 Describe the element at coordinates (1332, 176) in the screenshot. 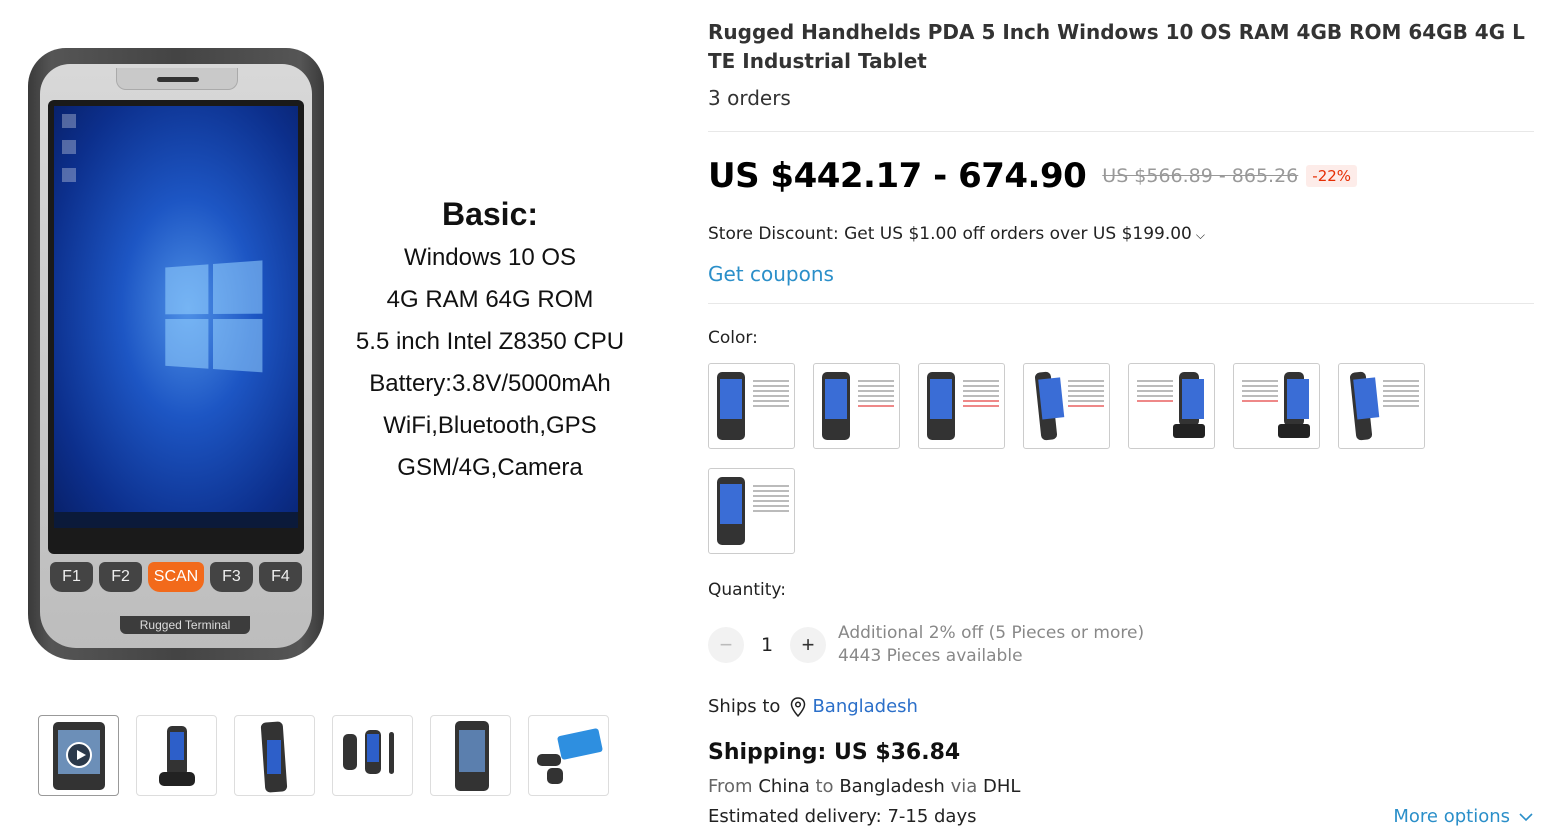

I see `discount-badge: -22%` at that location.